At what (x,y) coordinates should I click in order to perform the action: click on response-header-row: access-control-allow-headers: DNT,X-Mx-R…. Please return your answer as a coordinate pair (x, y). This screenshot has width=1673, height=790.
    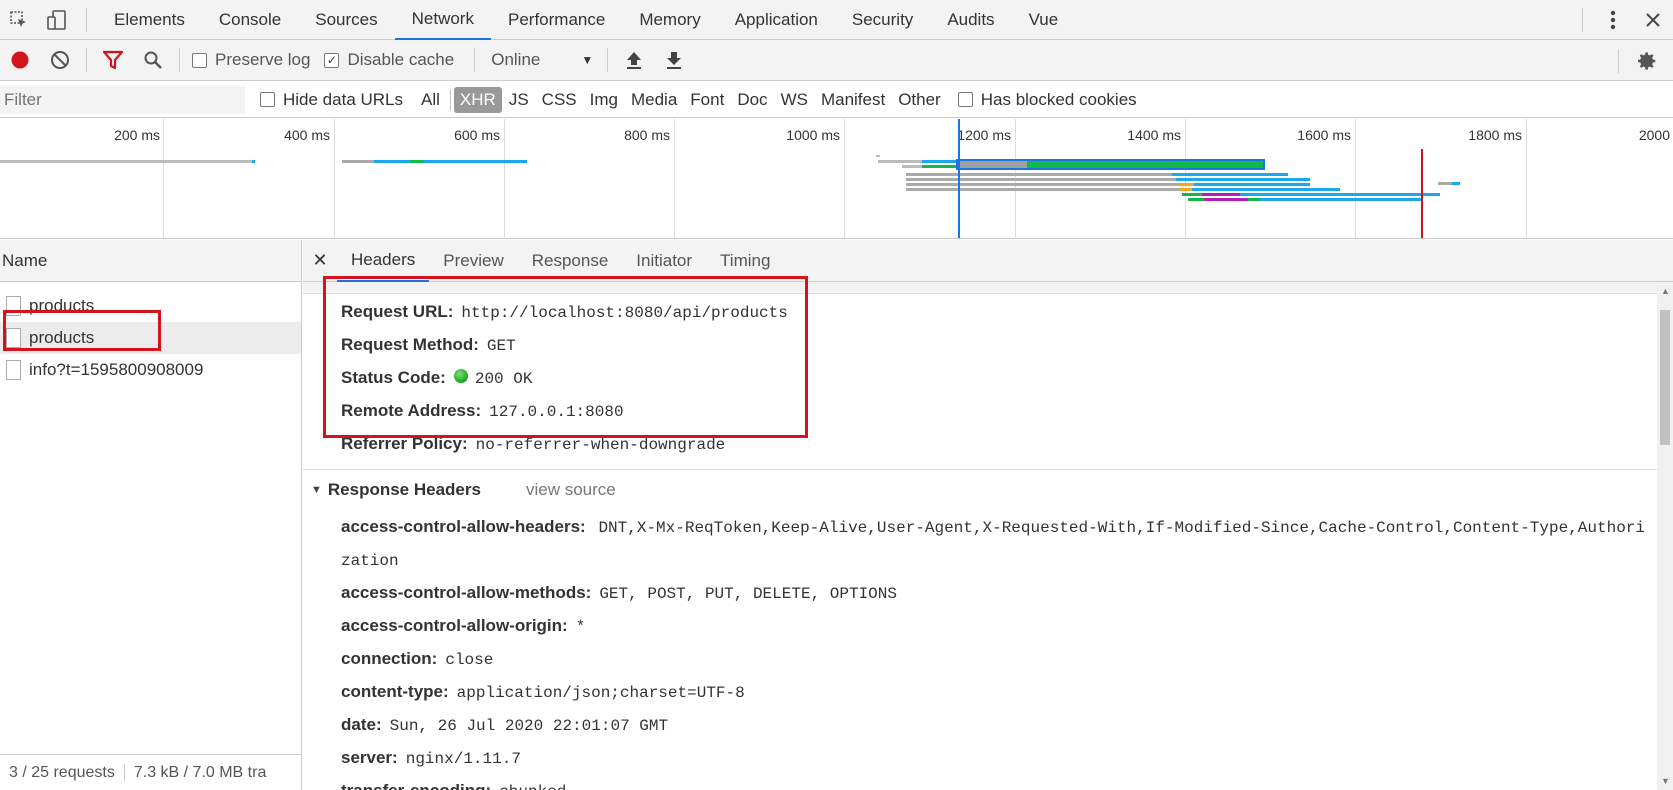
    Looking at the image, I should click on (980, 544).